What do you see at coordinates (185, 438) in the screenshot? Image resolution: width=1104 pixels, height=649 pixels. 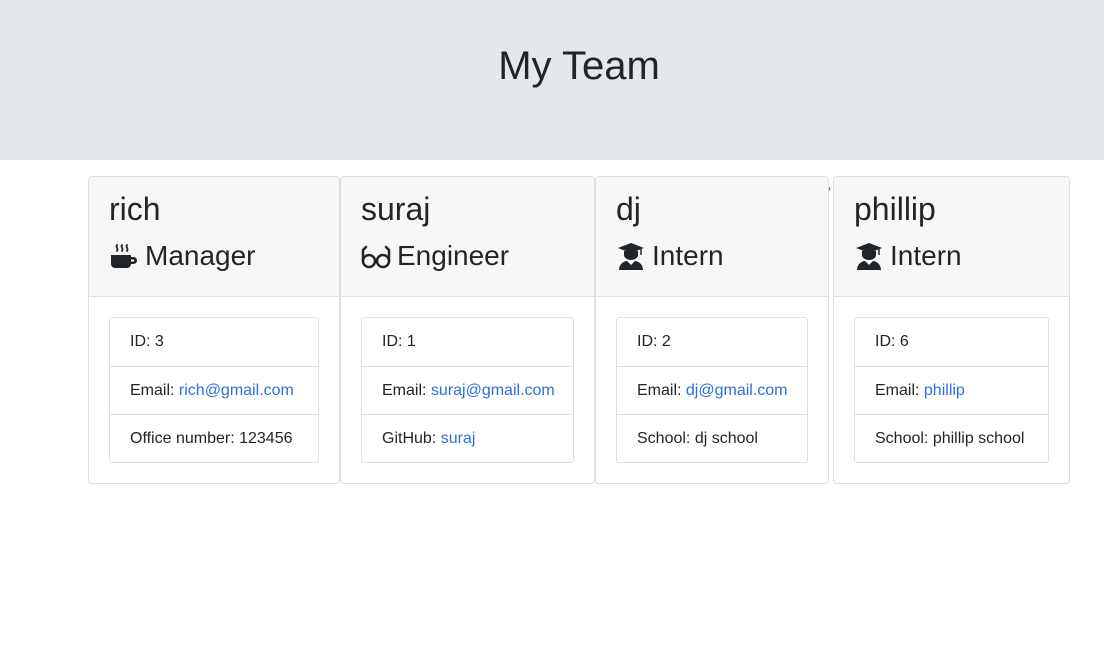 I see `office-label: Office number:` at bounding box center [185, 438].